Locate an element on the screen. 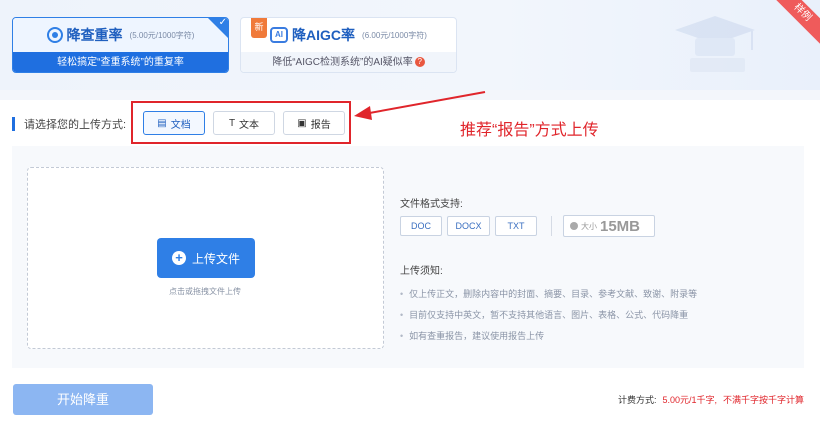 The width and height of the screenshot is (820, 432). service-desc: 轻松搞定“查重系统”的重复率 is located at coordinates (120, 62).